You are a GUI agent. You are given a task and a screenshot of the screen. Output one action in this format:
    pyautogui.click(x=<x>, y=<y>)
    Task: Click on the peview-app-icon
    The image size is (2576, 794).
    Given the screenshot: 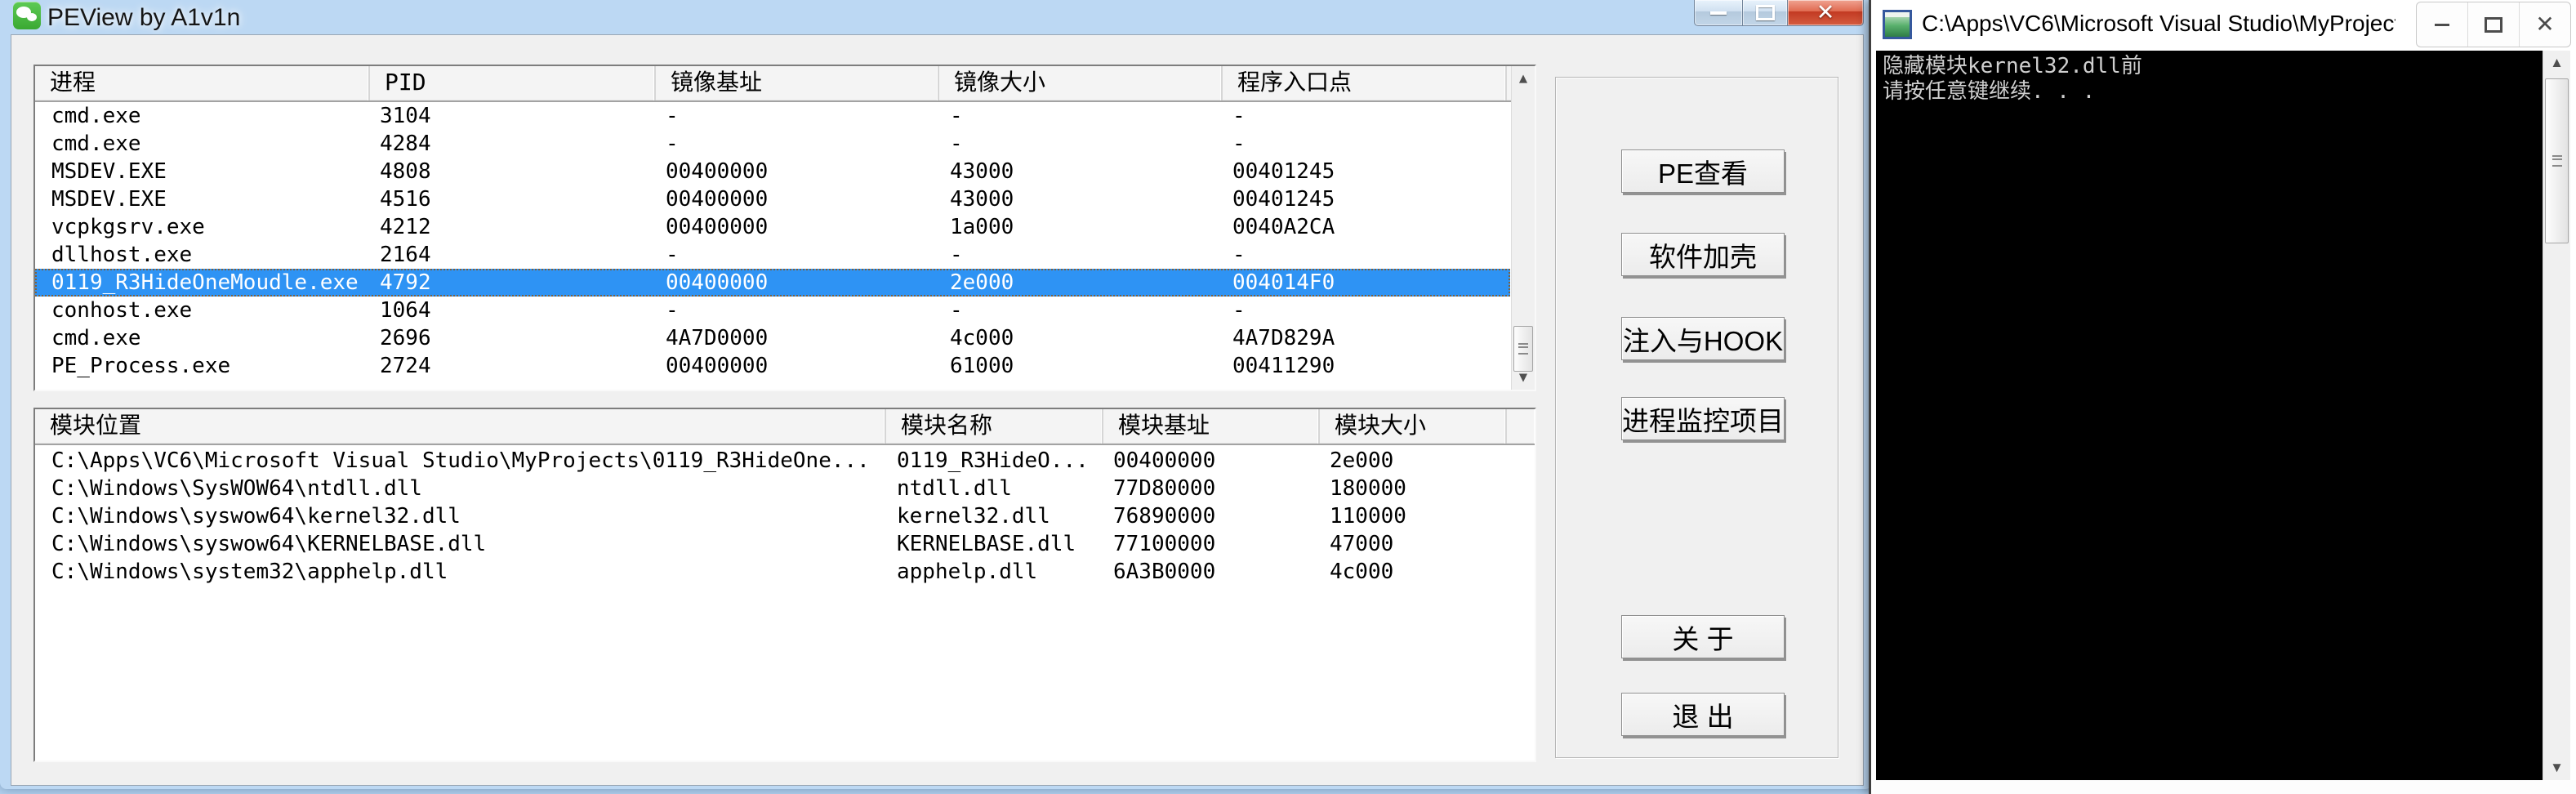 What is the action you would take?
    pyautogui.click(x=27, y=15)
    